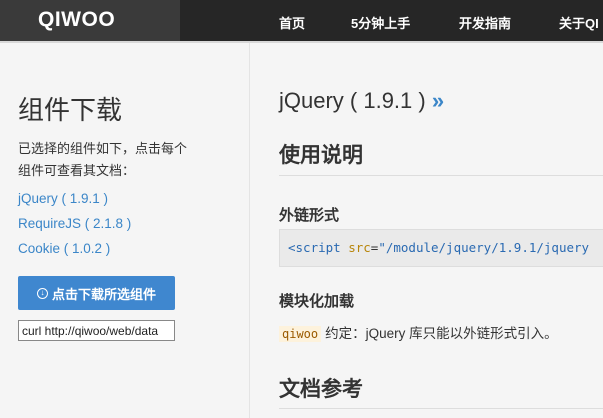 This screenshot has width=603, height=418. I want to click on title-more-link: », so click(438, 100).